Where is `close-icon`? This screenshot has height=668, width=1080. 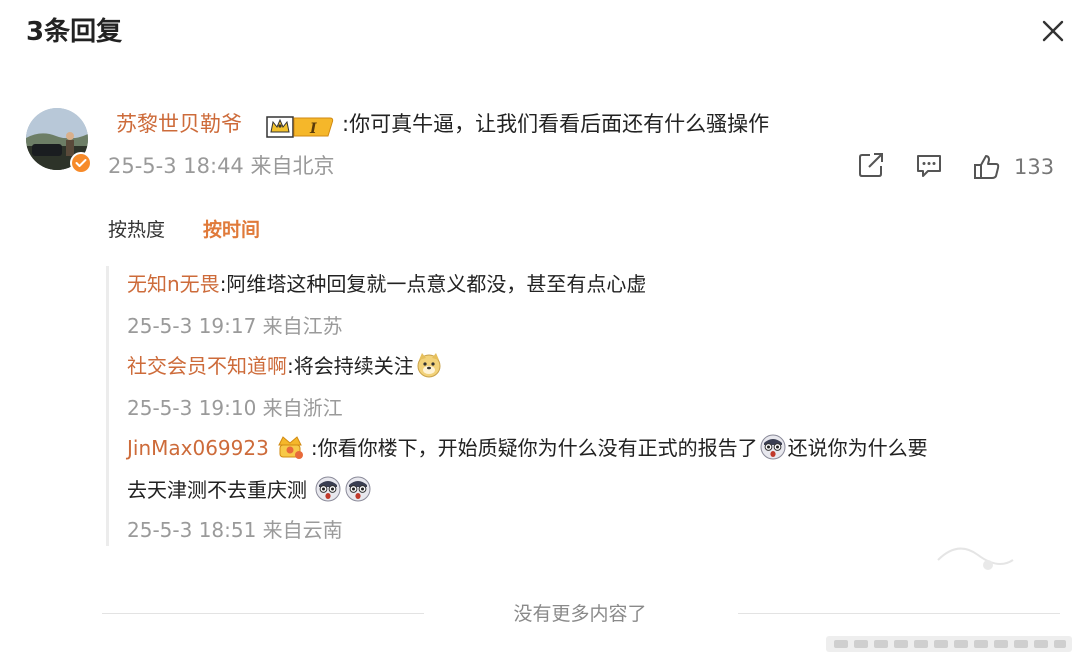 close-icon is located at coordinates (1053, 31).